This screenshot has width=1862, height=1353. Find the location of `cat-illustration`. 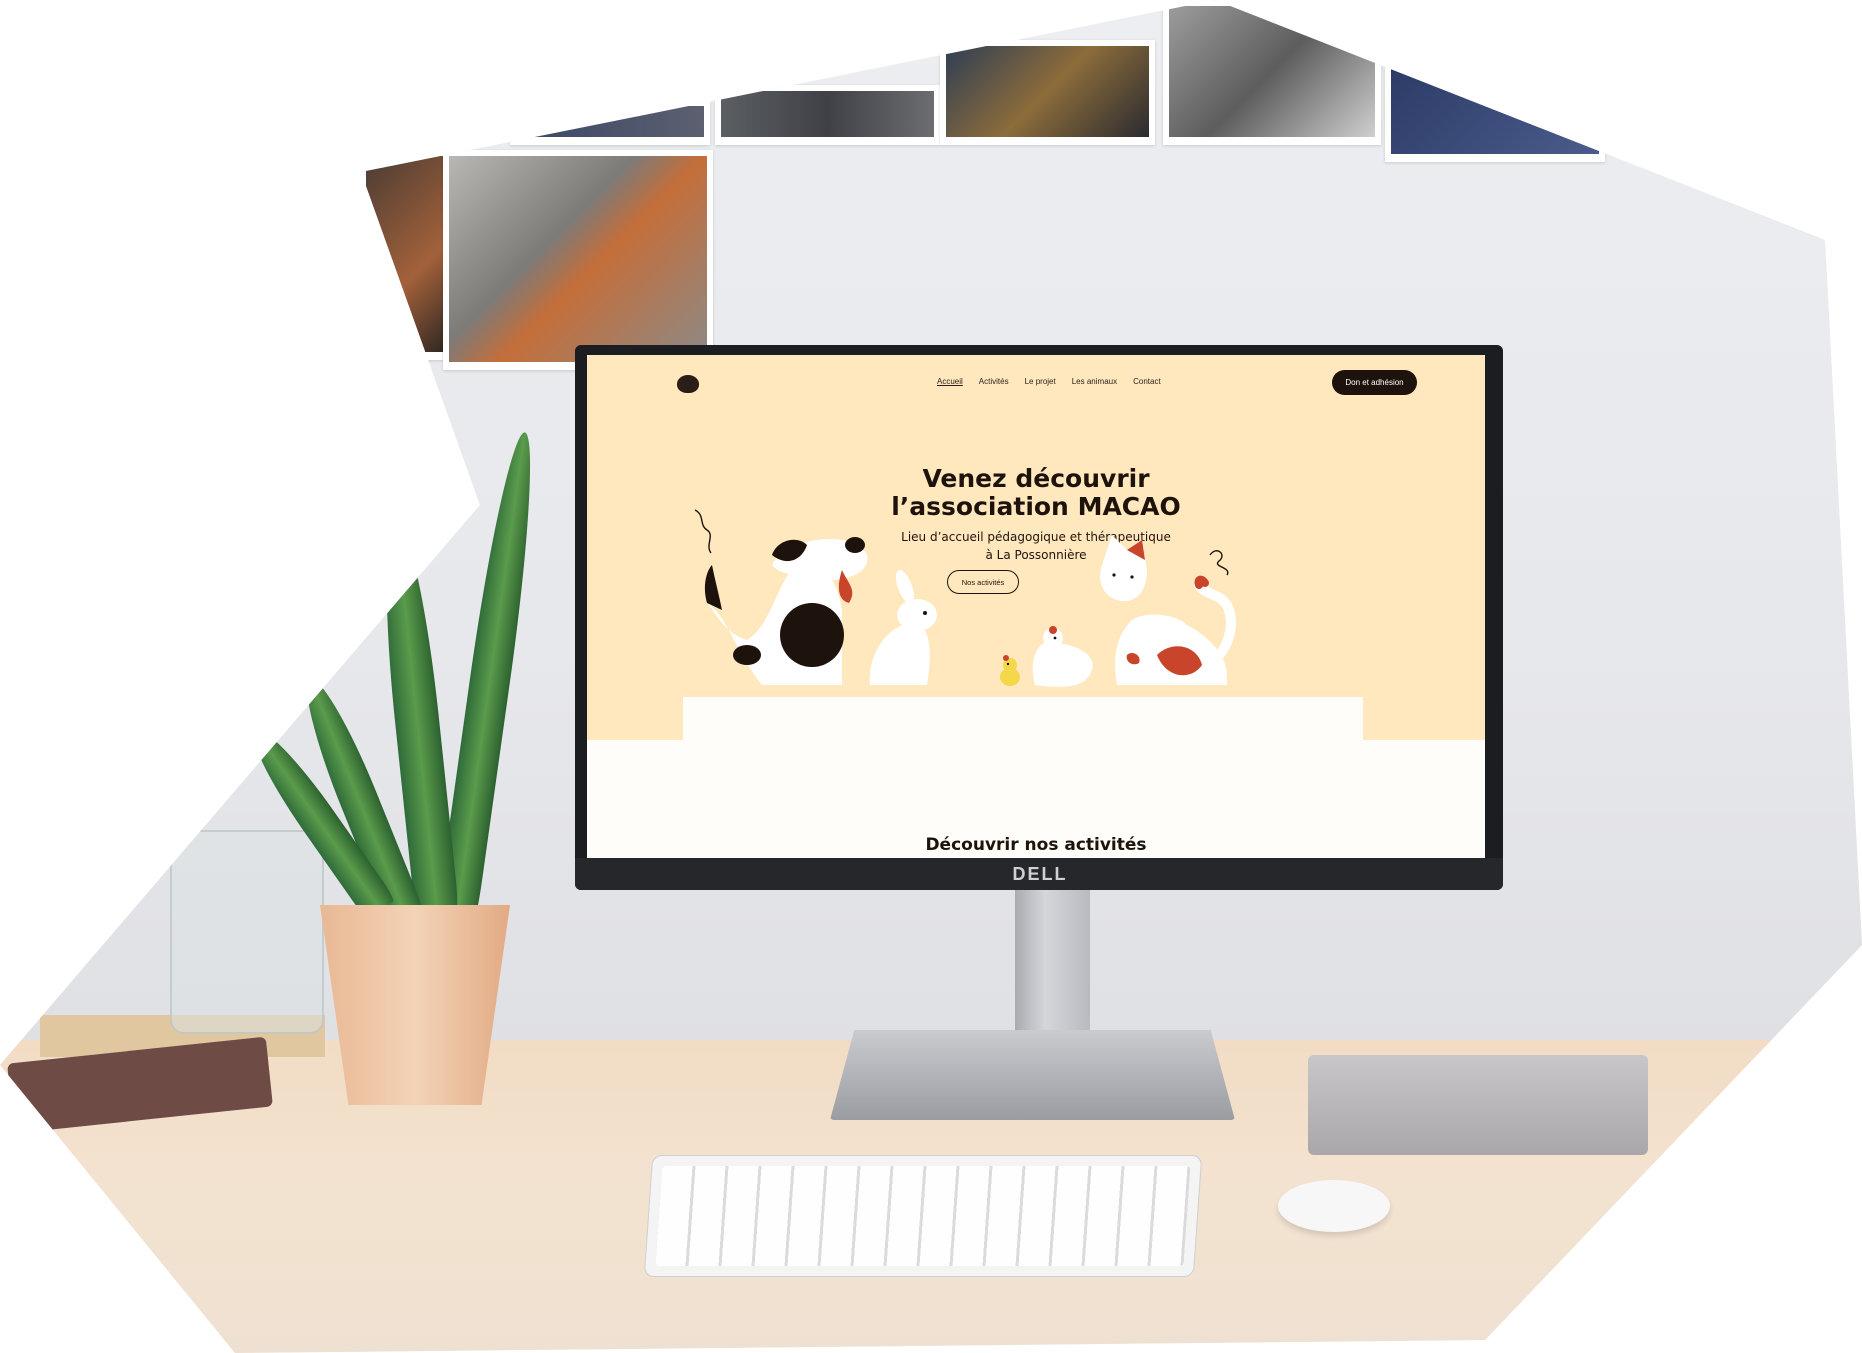

cat-illustration is located at coordinates (1168, 610).